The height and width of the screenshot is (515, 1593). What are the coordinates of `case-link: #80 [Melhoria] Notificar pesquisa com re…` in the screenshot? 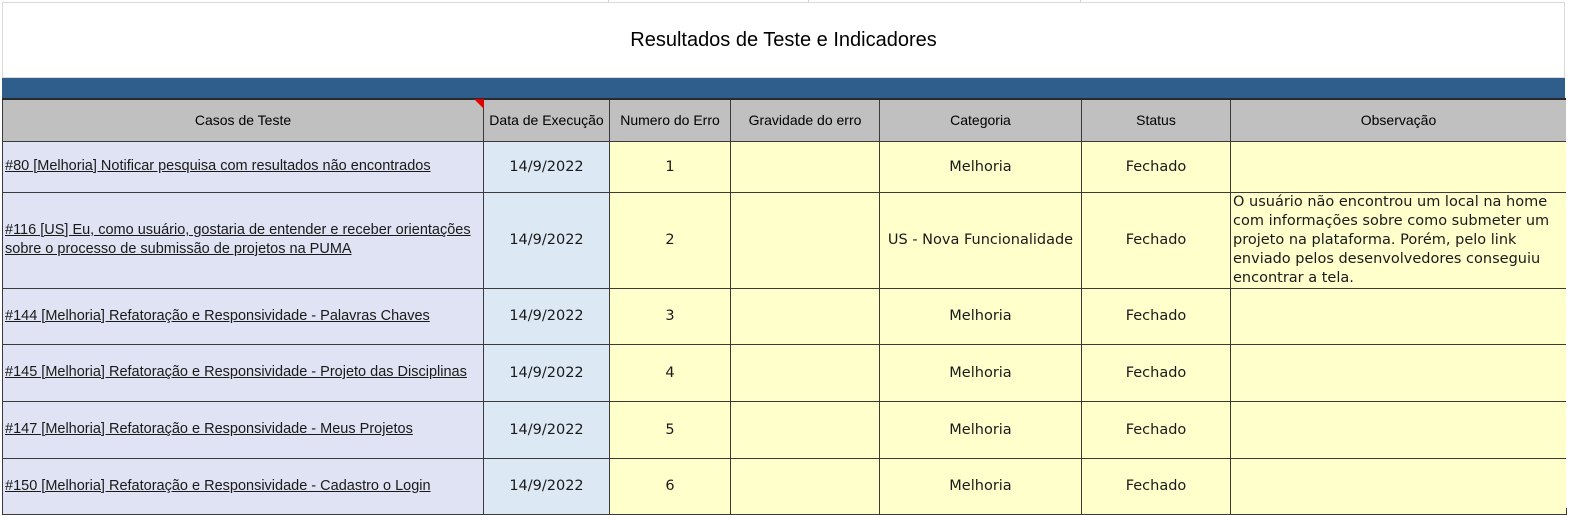 It's located at (218, 166).